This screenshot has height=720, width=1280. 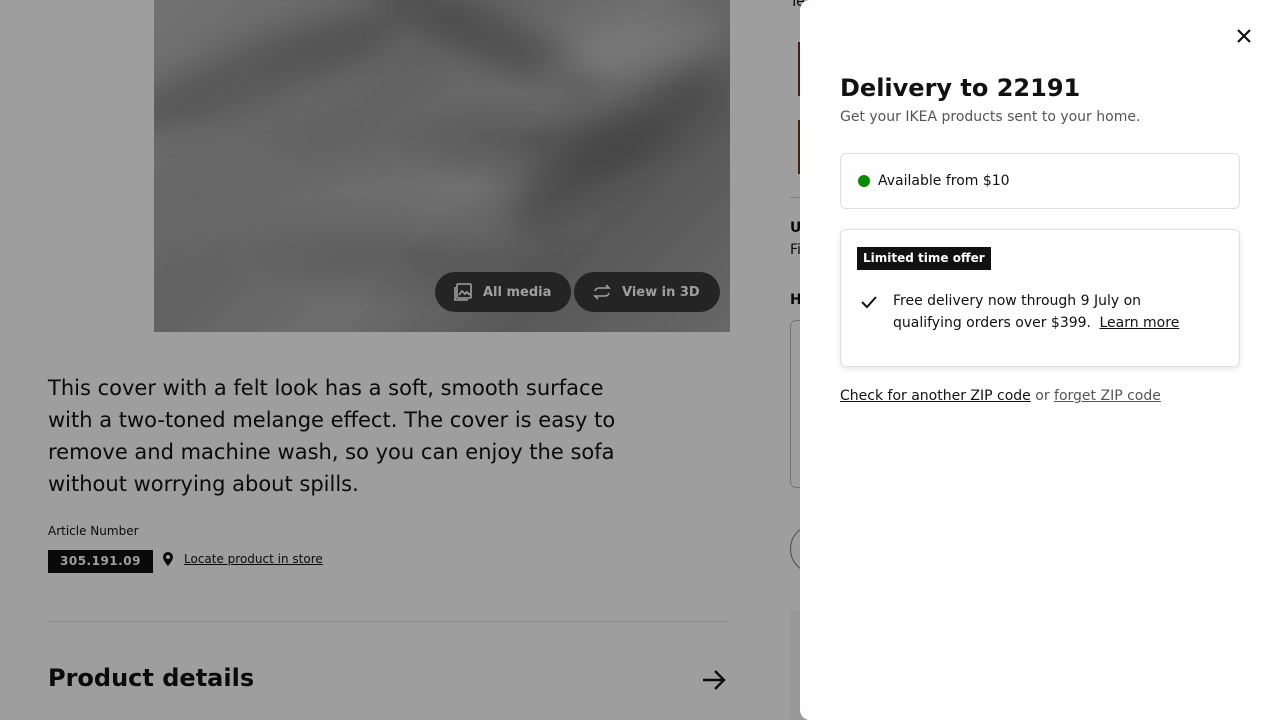 I want to click on close-icon, so click(x=1244, y=36).